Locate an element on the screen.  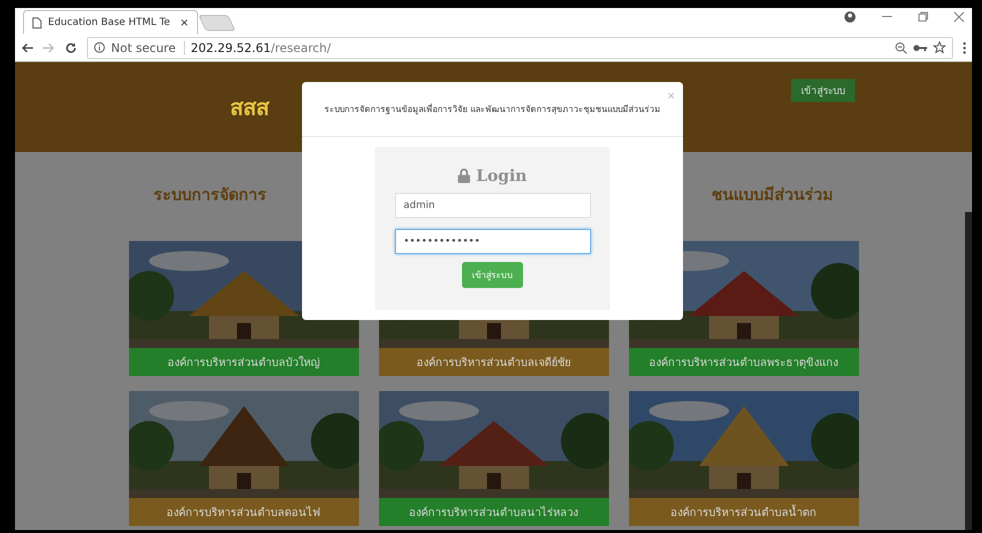
card-caption: องค์การบริหารส่วนตำบลเจดีย์ชัย is located at coordinates (493, 362).